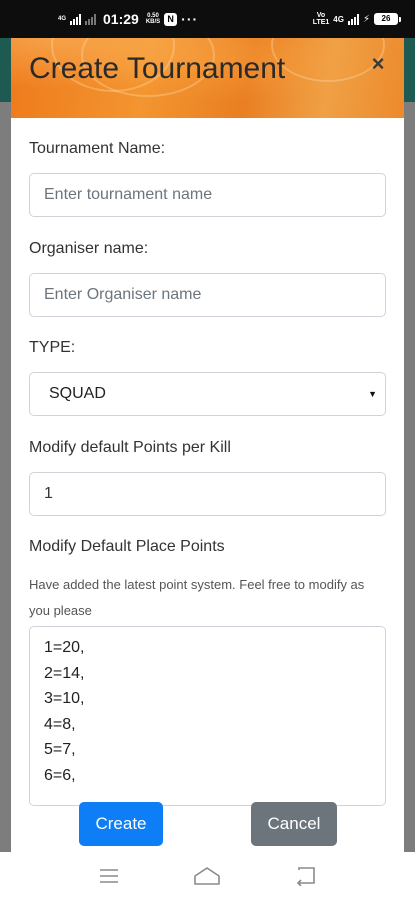  What do you see at coordinates (294, 824) in the screenshot?
I see `cancel-button: Cancel` at bounding box center [294, 824].